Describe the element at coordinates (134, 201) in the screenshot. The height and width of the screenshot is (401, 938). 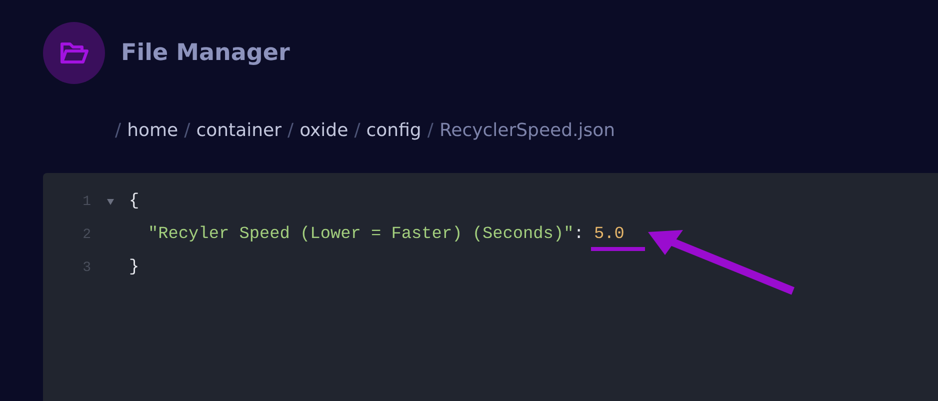
I see `json-punctuation: {` at that location.